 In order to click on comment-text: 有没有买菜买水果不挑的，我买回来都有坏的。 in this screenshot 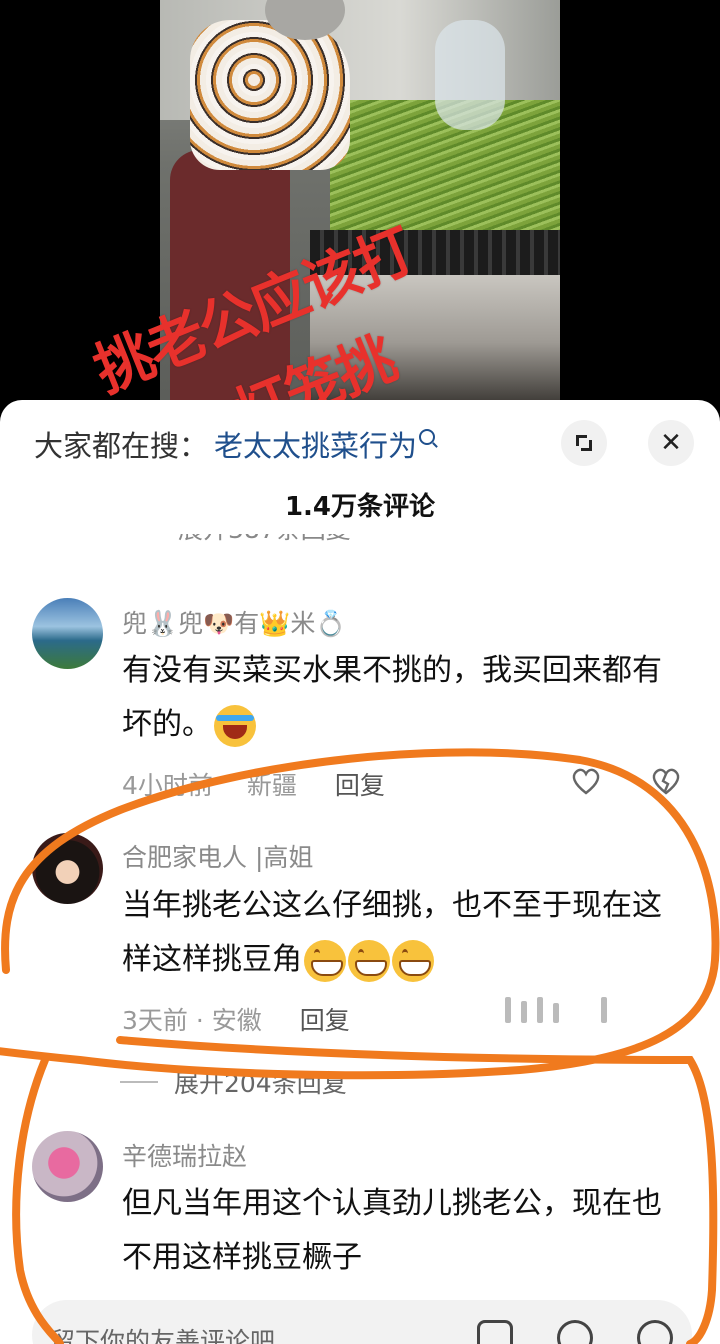, I will do `click(402, 698)`.